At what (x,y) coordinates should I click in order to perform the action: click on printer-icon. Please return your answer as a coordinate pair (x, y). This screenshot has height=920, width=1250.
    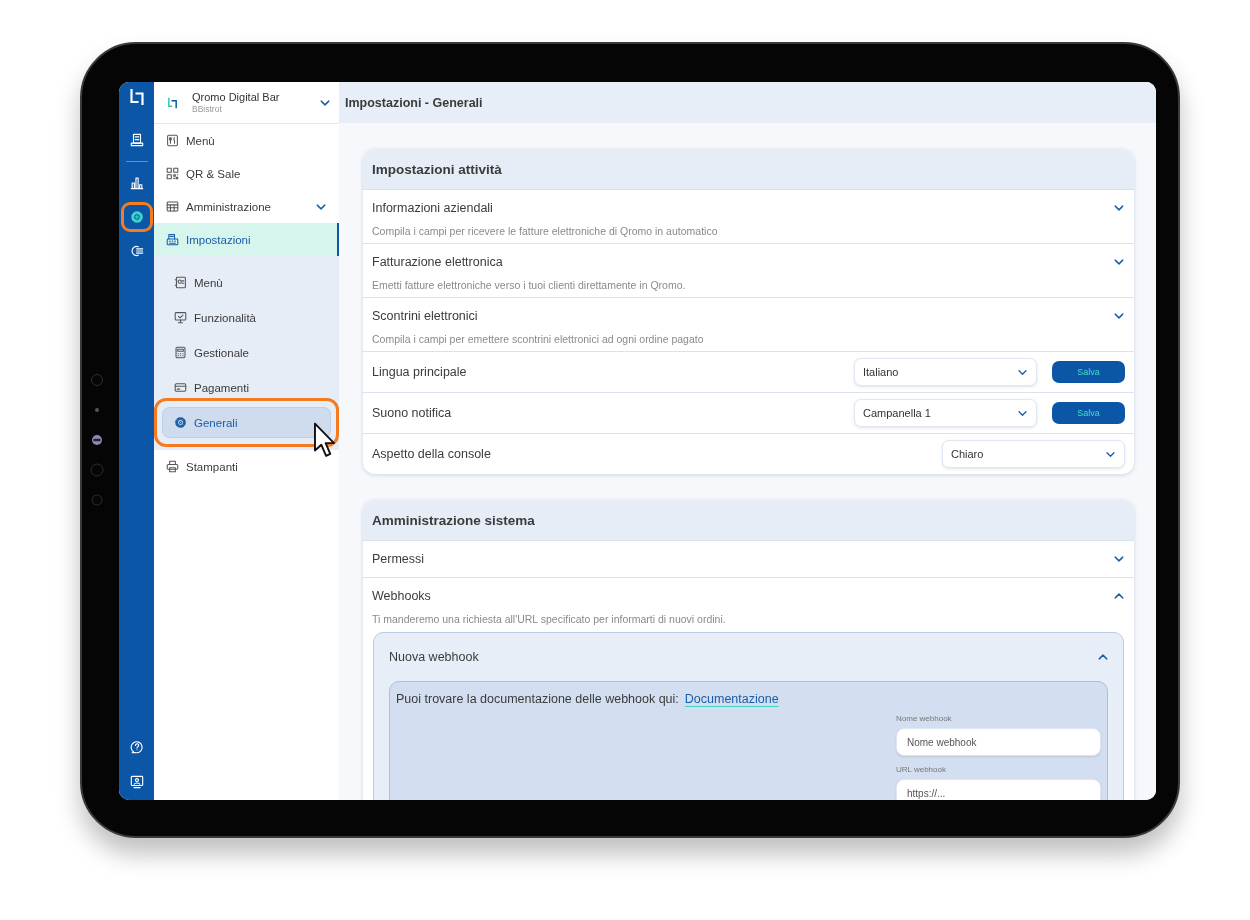
    Looking at the image, I should click on (172, 466).